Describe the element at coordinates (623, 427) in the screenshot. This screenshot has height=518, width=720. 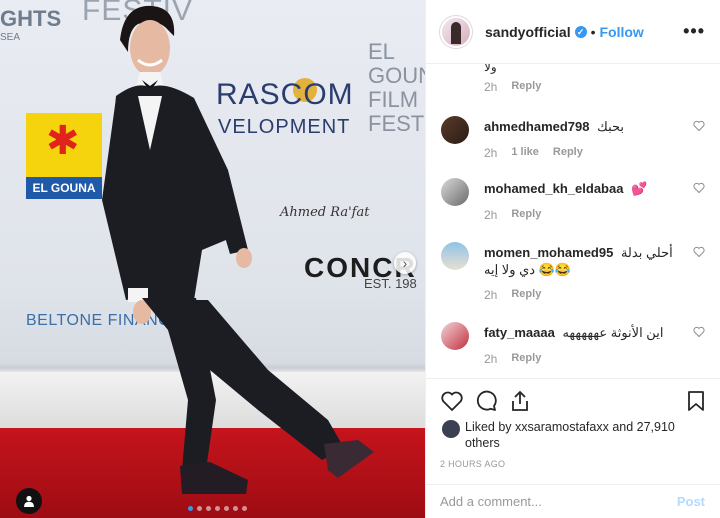
I see `liked-by-and: and` at that location.